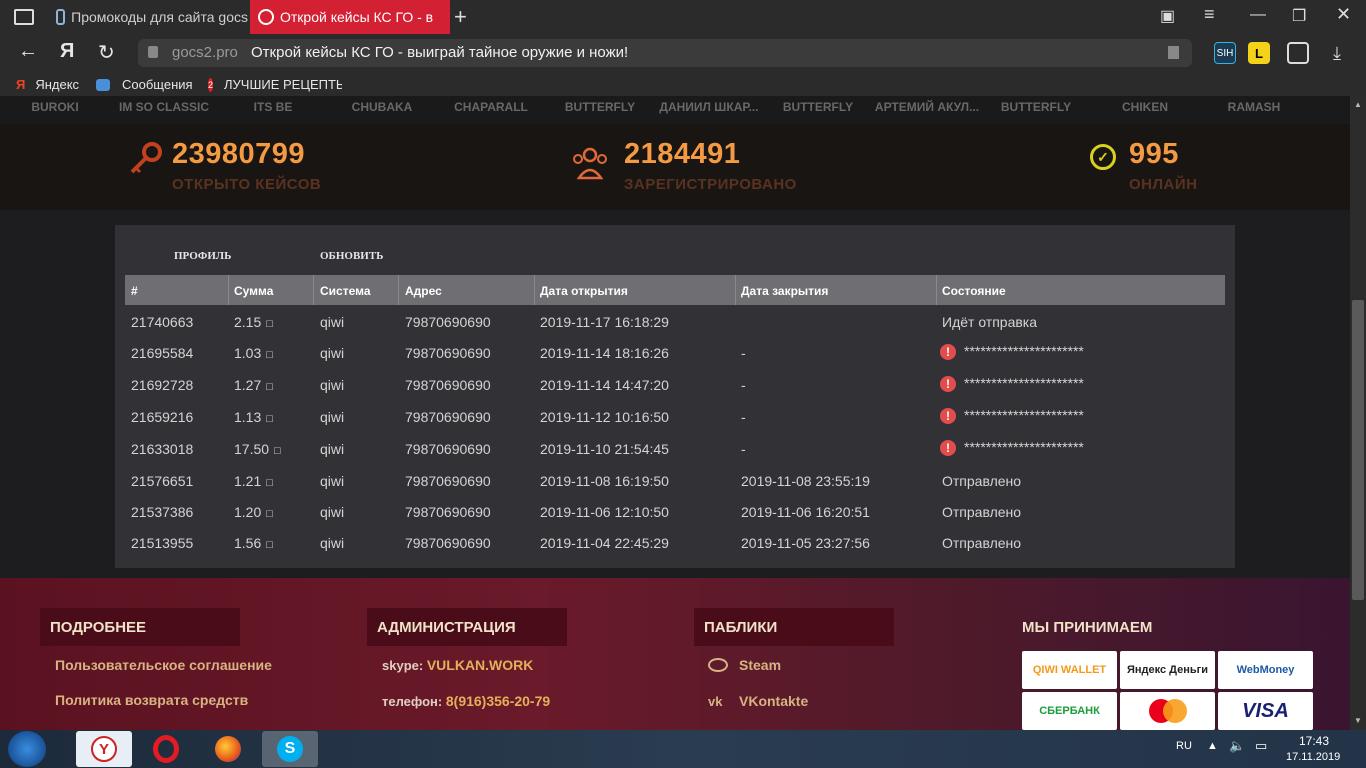  What do you see at coordinates (1225, 53) in the screenshot?
I see `sih-extension-icon: SIH` at bounding box center [1225, 53].